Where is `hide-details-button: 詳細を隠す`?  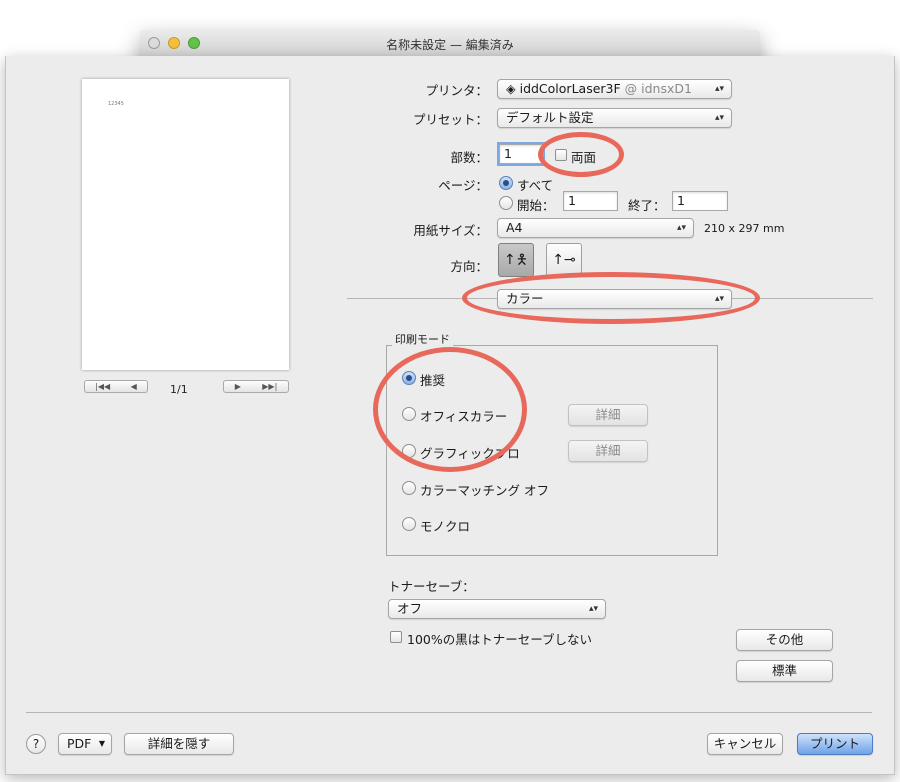 hide-details-button: 詳細を隠す is located at coordinates (179, 744).